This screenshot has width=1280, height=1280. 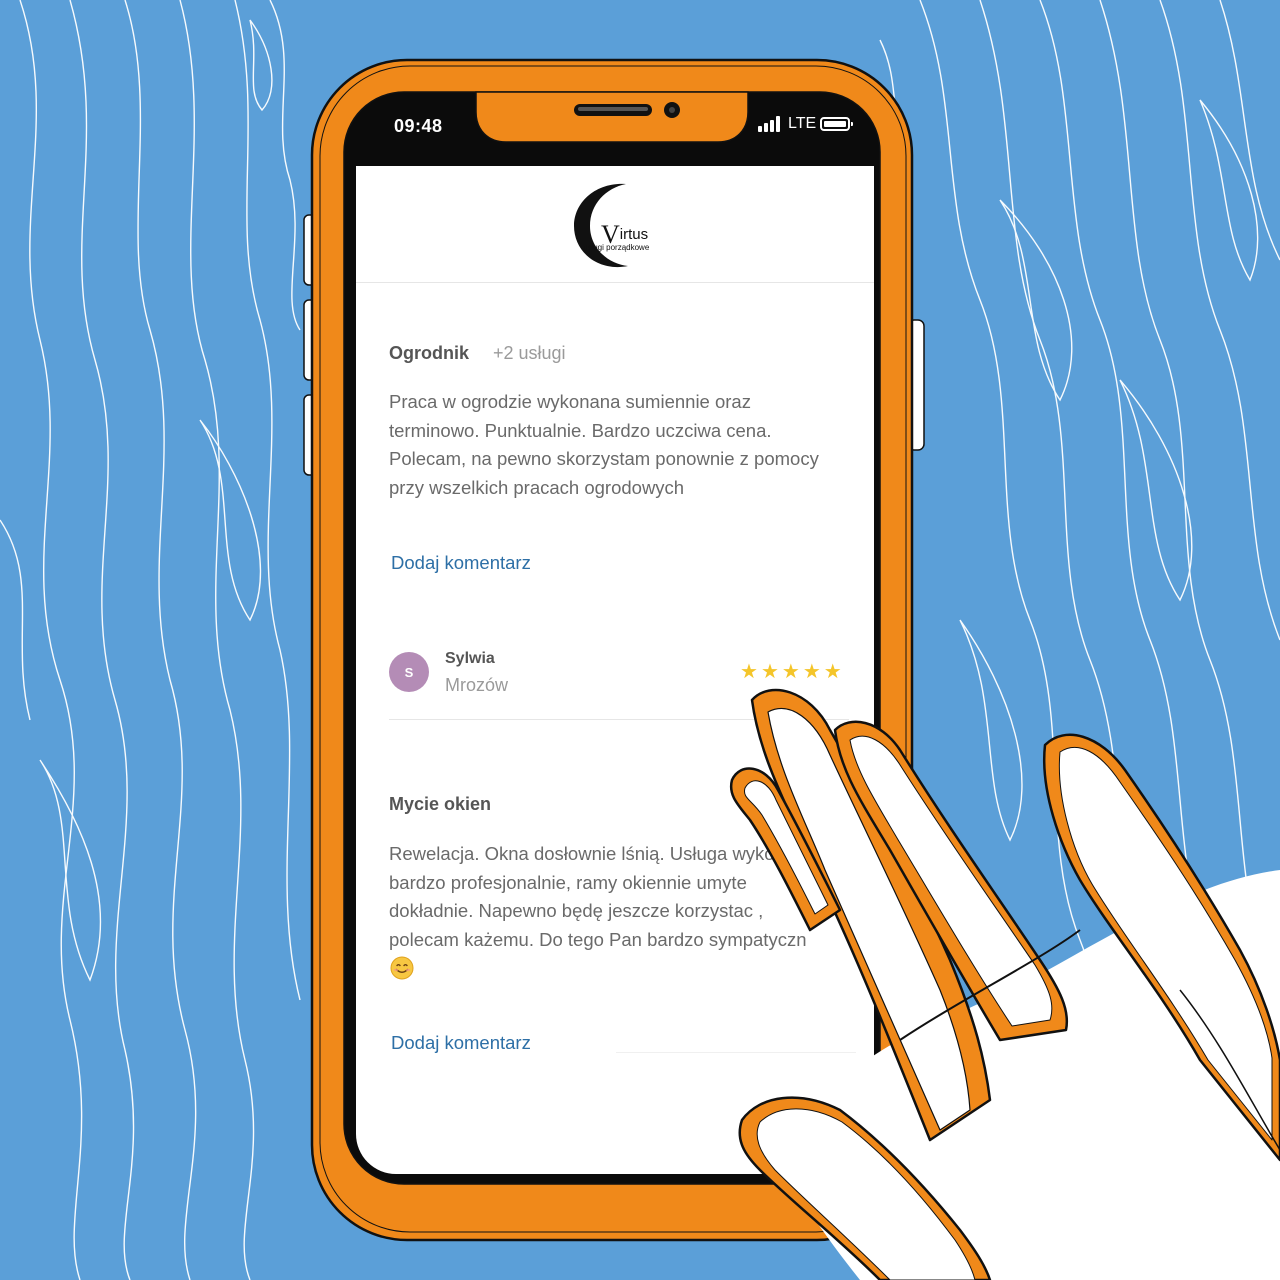 What do you see at coordinates (470, 658) in the screenshot?
I see `reviewer-name: Sylwia` at bounding box center [470, 658].